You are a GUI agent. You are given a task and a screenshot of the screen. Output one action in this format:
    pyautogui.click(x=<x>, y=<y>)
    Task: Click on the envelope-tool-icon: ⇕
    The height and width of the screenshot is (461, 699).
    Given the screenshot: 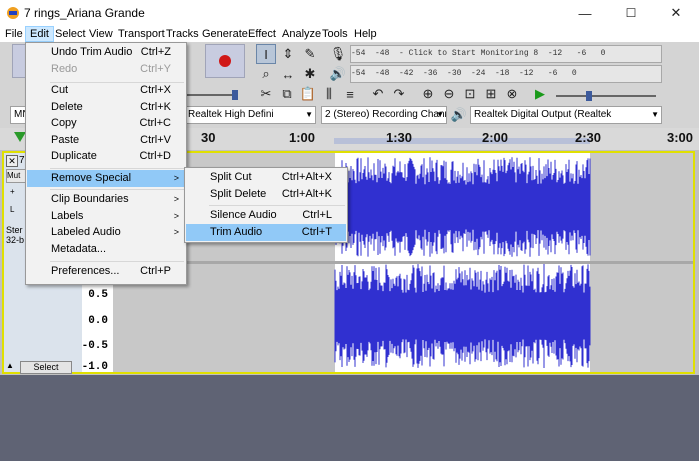 What is the action you would take?
    pyautogui.click(x=288, y=54)
    